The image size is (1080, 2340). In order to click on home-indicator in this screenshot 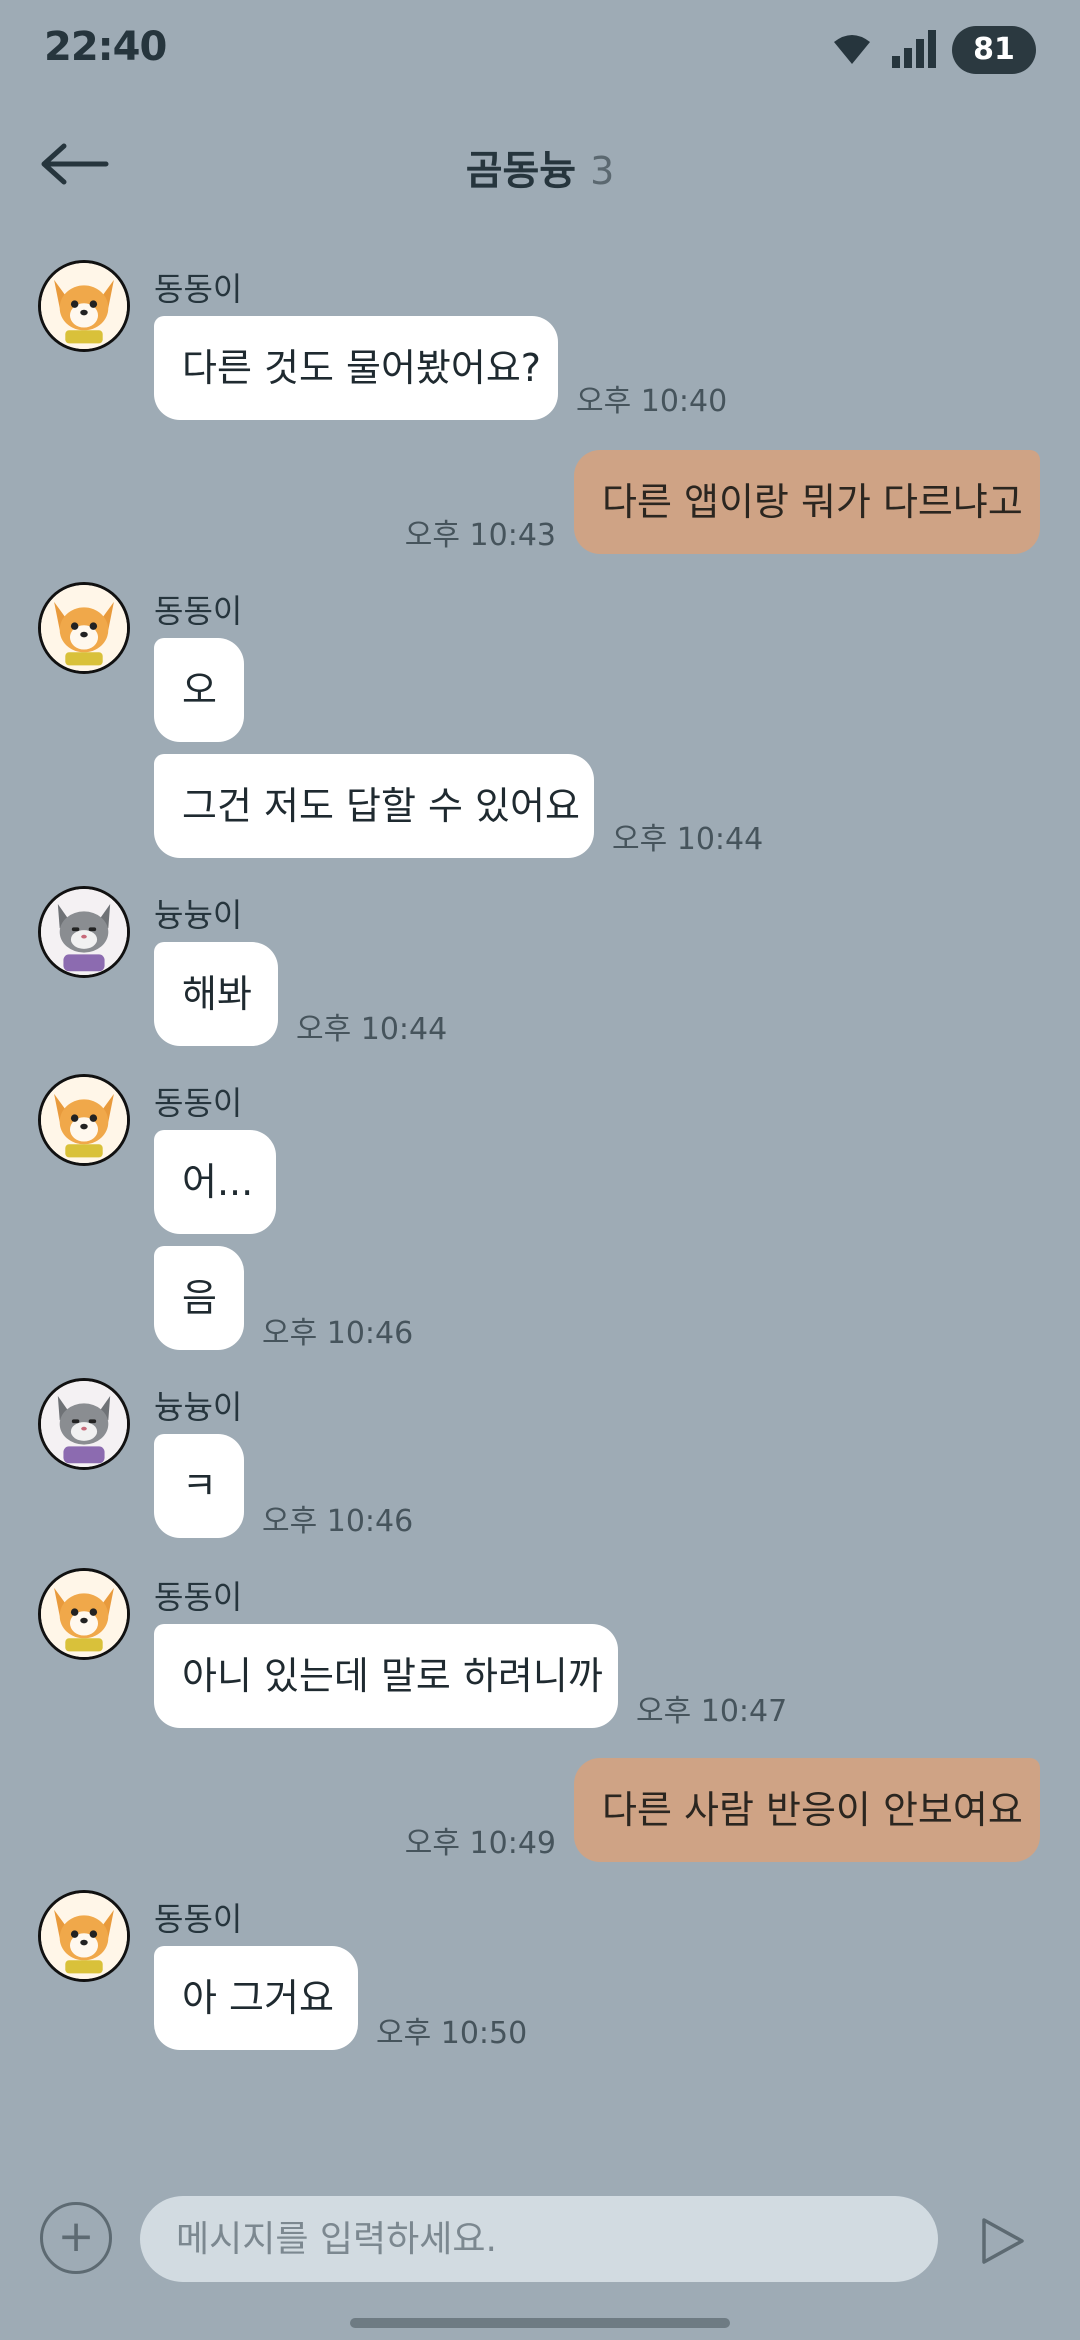, I will do `click(540, 2323)`.